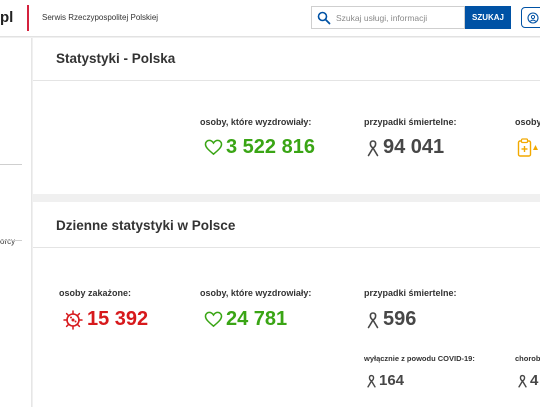 Image resolution: width=540 pixels, height=407 pixels. I want to click on overall-recovered-value: 3 522 816, so click(270, 147).